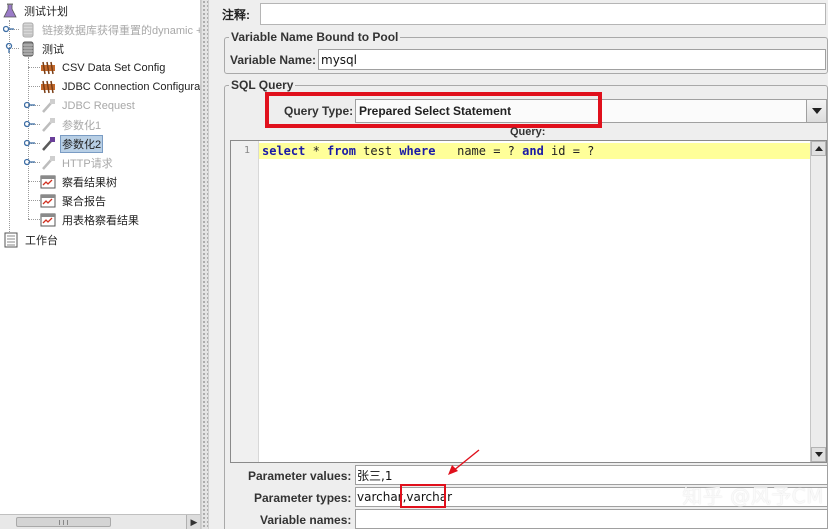 This screenshot has height=529, width=828. What do you see at coordinates (753, 496) in the screenshot?
I see `watermark: 知乎 @风予CM` at bounding box center [753, 496].